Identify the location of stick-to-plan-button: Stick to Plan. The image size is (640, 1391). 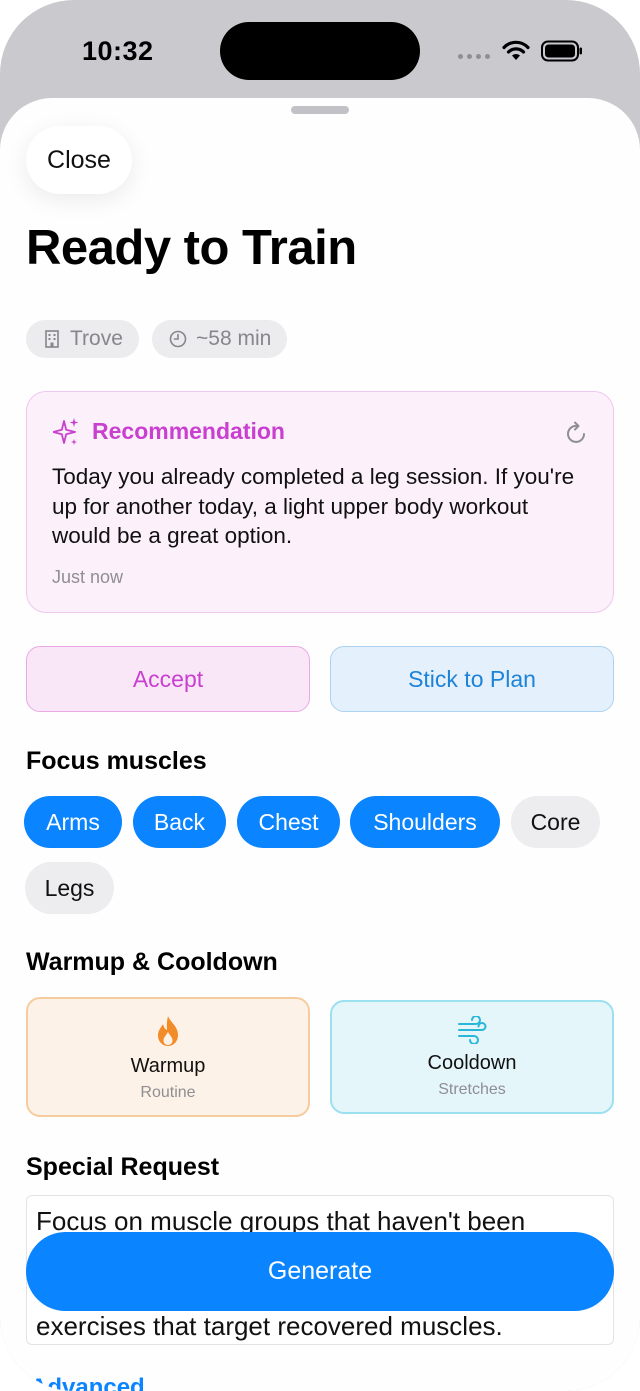
(472, 679).